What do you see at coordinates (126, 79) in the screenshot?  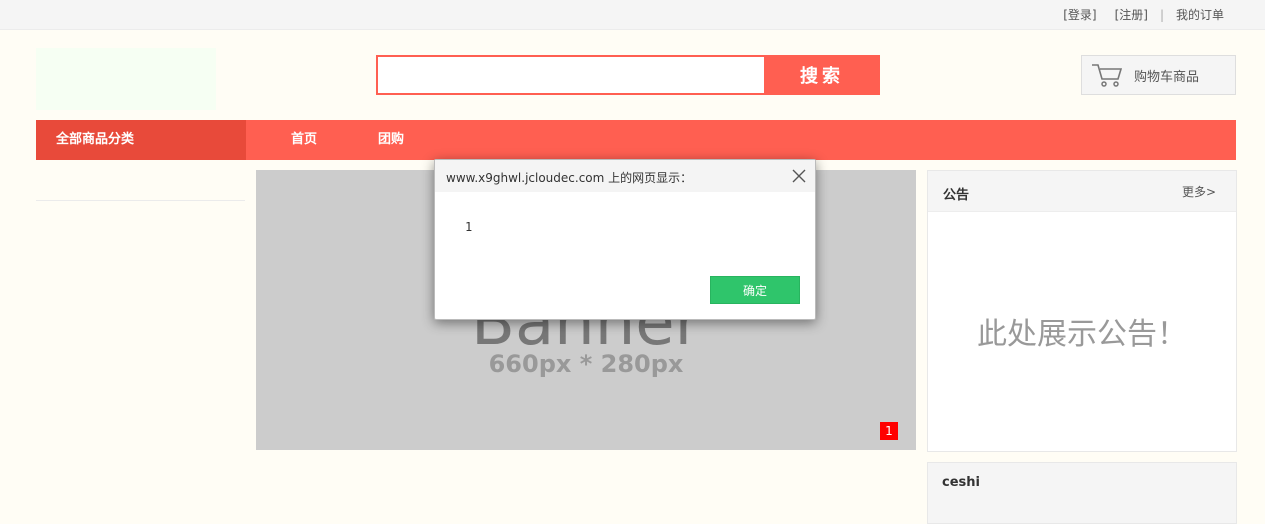 I see `logo` at bounding box center [126, 79].